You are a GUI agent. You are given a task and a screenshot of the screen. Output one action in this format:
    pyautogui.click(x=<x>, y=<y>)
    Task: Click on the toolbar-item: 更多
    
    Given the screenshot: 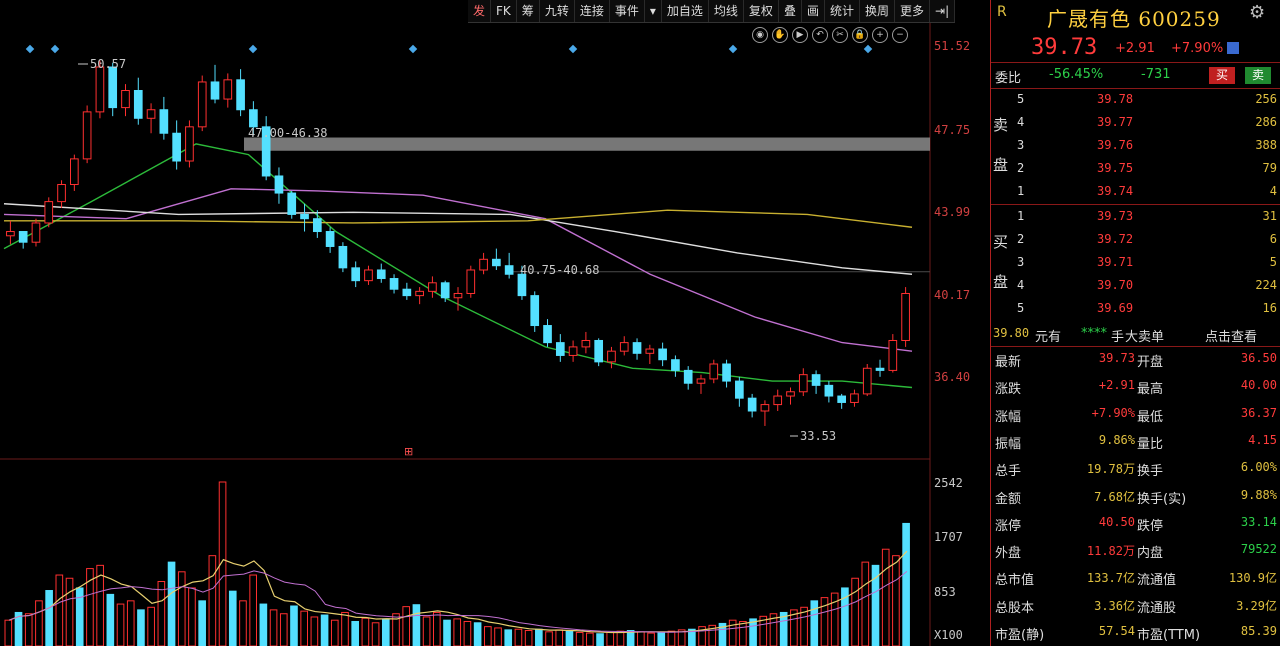 What is the action you would take?
    pyautogui.click(x=913, y=11)
    